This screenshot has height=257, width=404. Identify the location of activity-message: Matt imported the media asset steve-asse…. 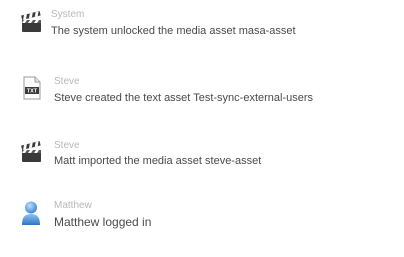
(158, 161).